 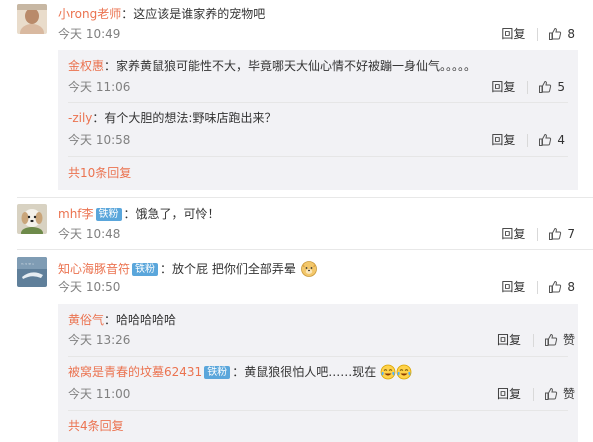 What do you see at coordinates (89, 34) in the screenshot?
I see `comment-time: 今天 10:49` at bounding box center [89, 34].